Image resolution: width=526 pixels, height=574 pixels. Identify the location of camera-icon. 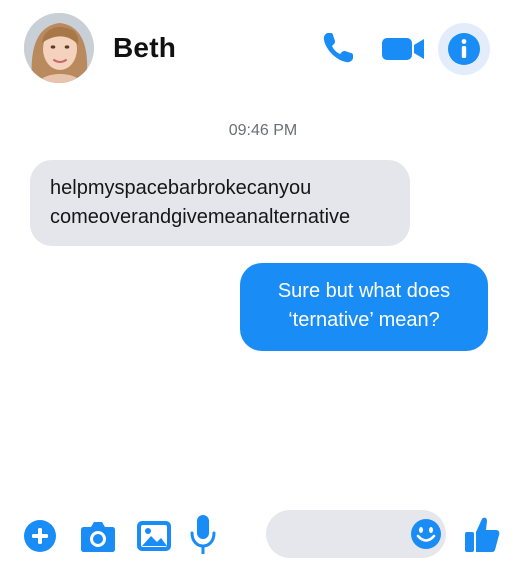
(98, 536).